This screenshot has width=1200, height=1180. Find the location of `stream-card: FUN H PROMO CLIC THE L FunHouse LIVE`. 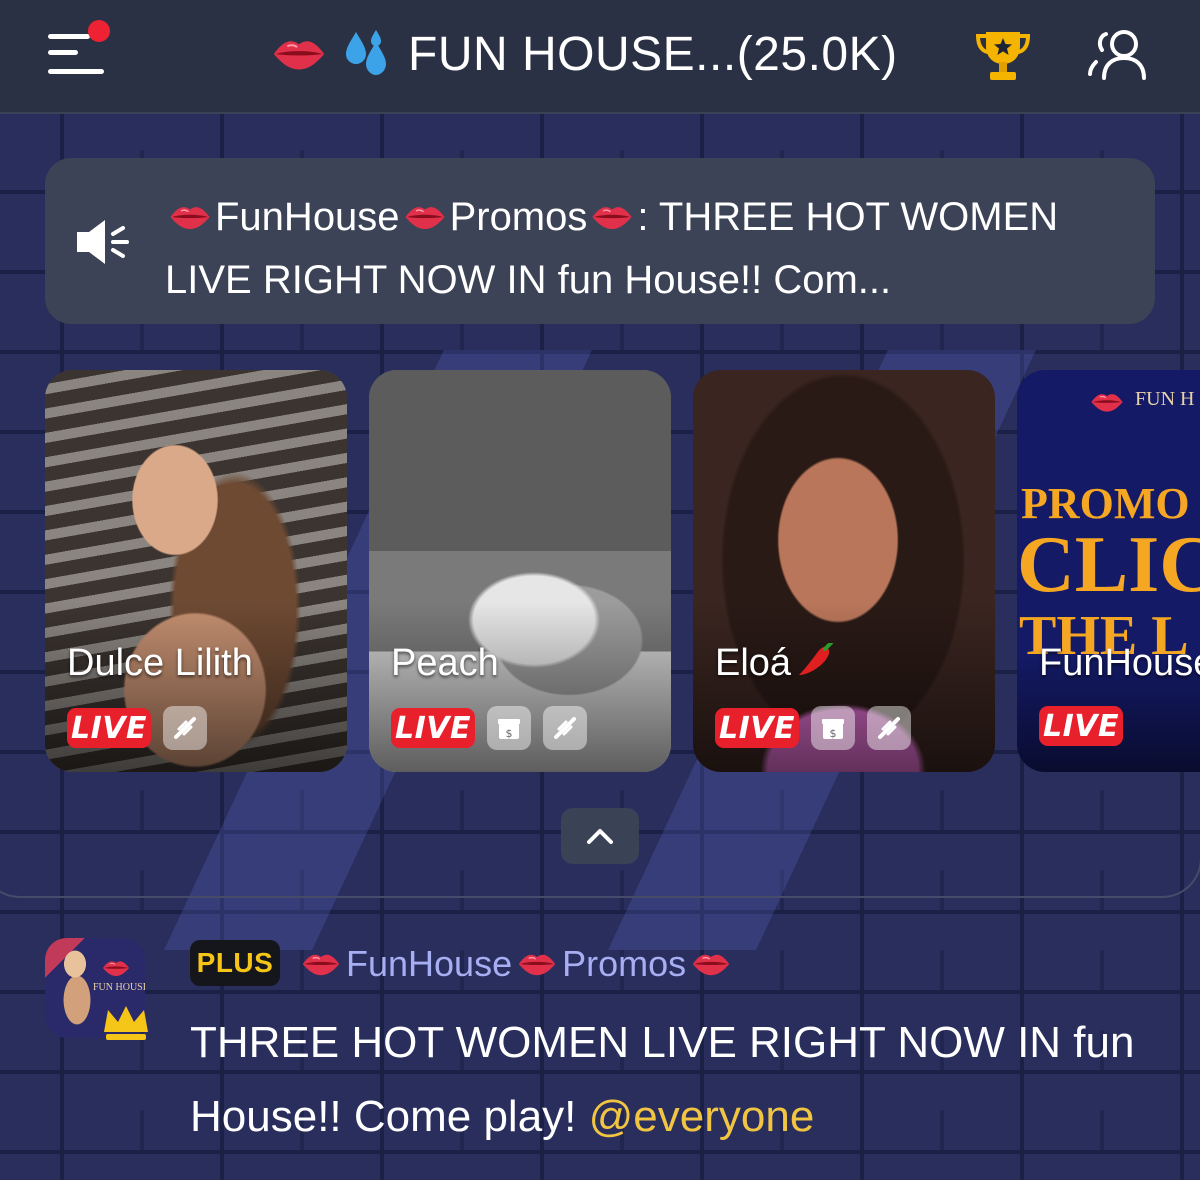

stream-card: FUN H PROMO CLIC THE L FunHouse LIVE is located at coordinates (1108, 571).